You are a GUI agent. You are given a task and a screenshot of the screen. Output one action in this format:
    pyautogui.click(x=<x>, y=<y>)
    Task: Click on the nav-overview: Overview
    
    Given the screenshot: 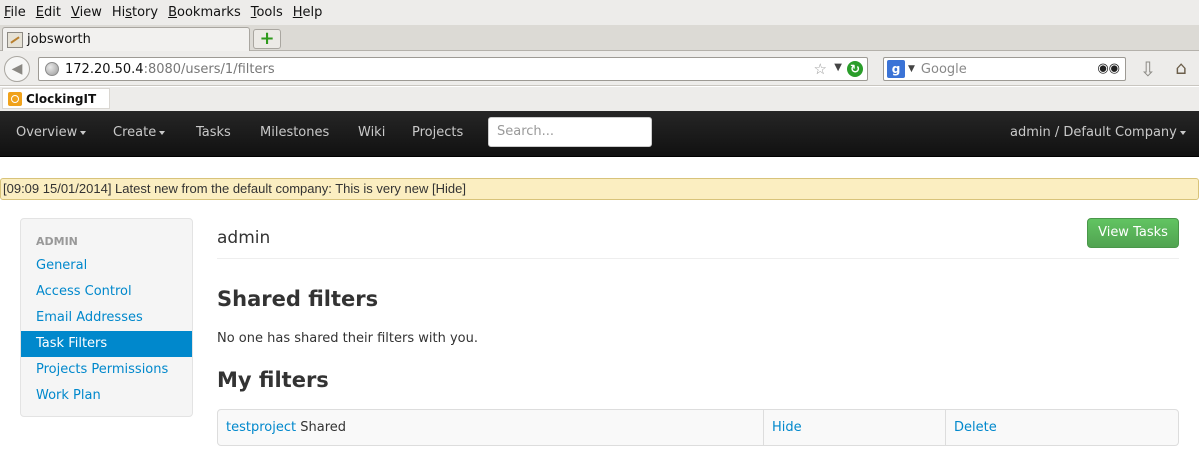 What is the action you would take?
    pyautogui.click(x=51, y=134)
    